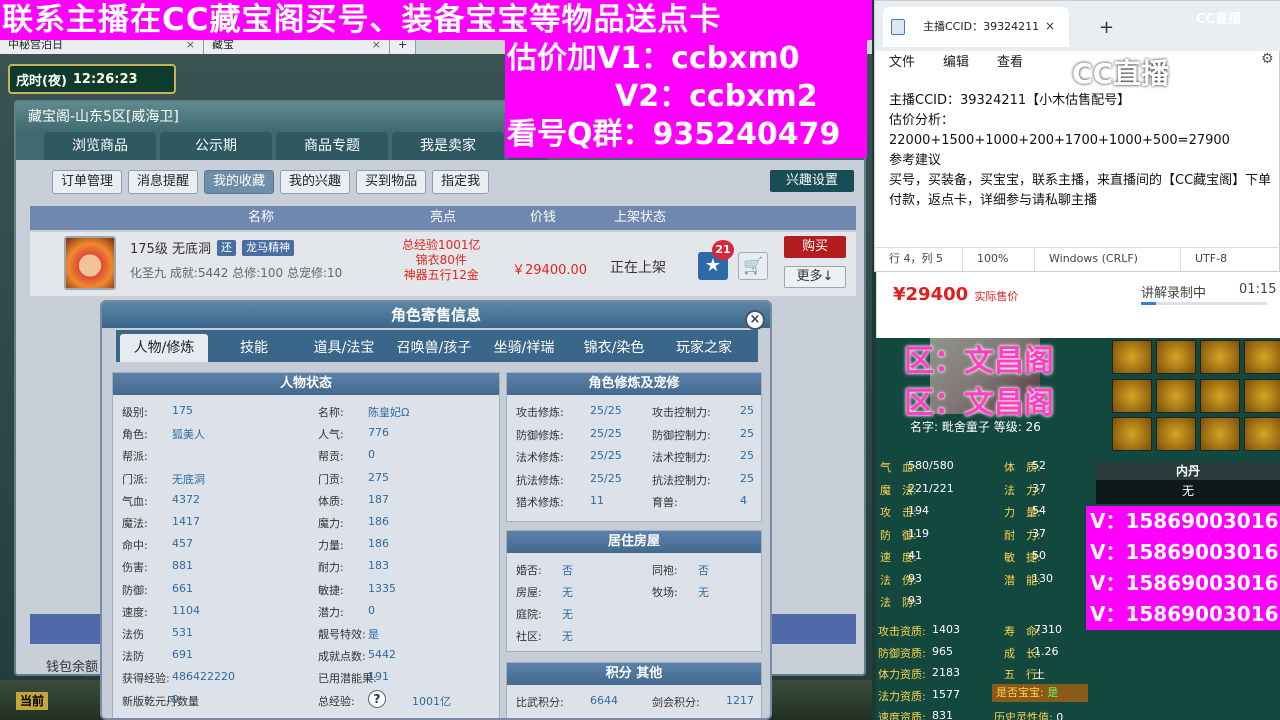 Image resolution: width=1280 pixels, height=720 pixels. Describe the element at coordinates (753, 266) in the screenshot. I see `cart-icon: 🛒` at that location.